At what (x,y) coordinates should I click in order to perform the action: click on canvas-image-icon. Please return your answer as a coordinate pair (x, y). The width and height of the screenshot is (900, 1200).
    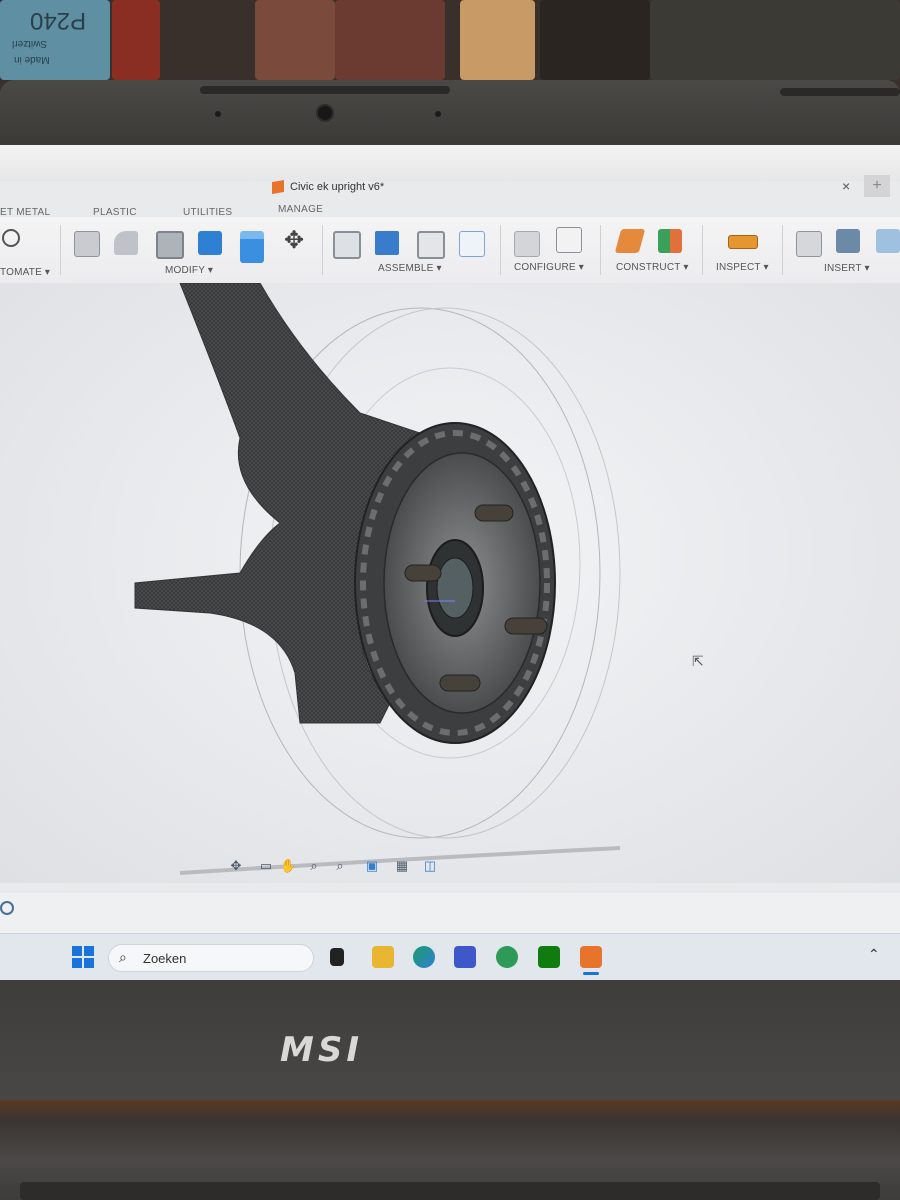
    Looking at the image, I should click on (888, 241).